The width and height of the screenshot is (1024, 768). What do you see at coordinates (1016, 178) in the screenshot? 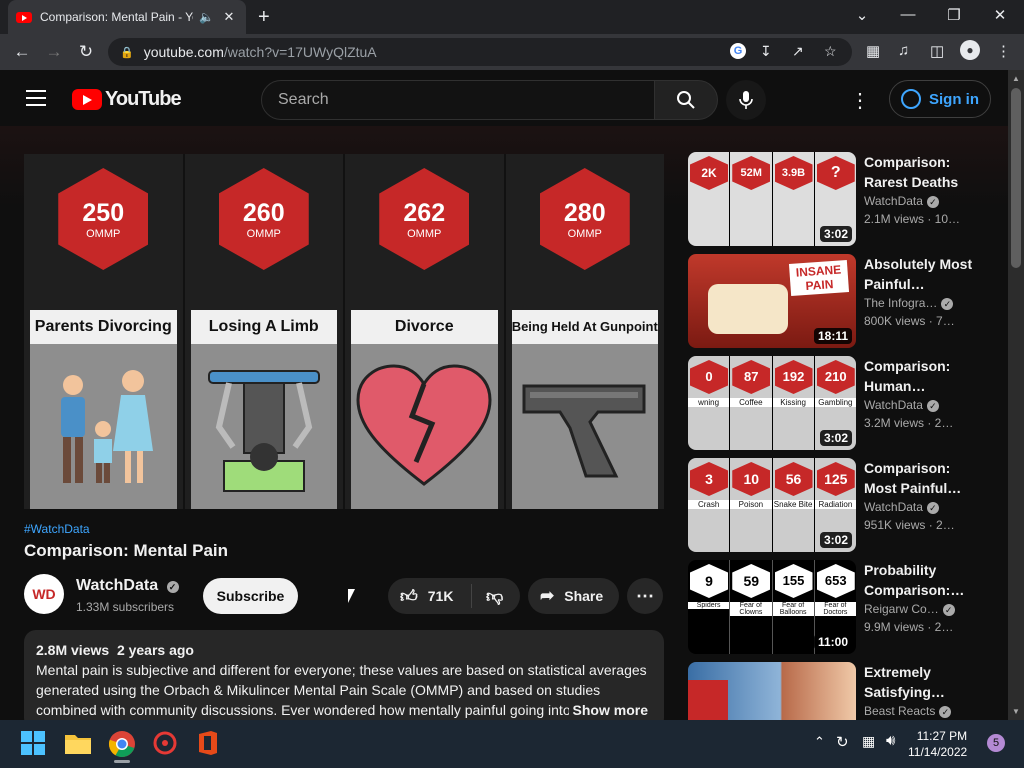
I see `scrollbar-thumb` at bounding box center [1016, 178].